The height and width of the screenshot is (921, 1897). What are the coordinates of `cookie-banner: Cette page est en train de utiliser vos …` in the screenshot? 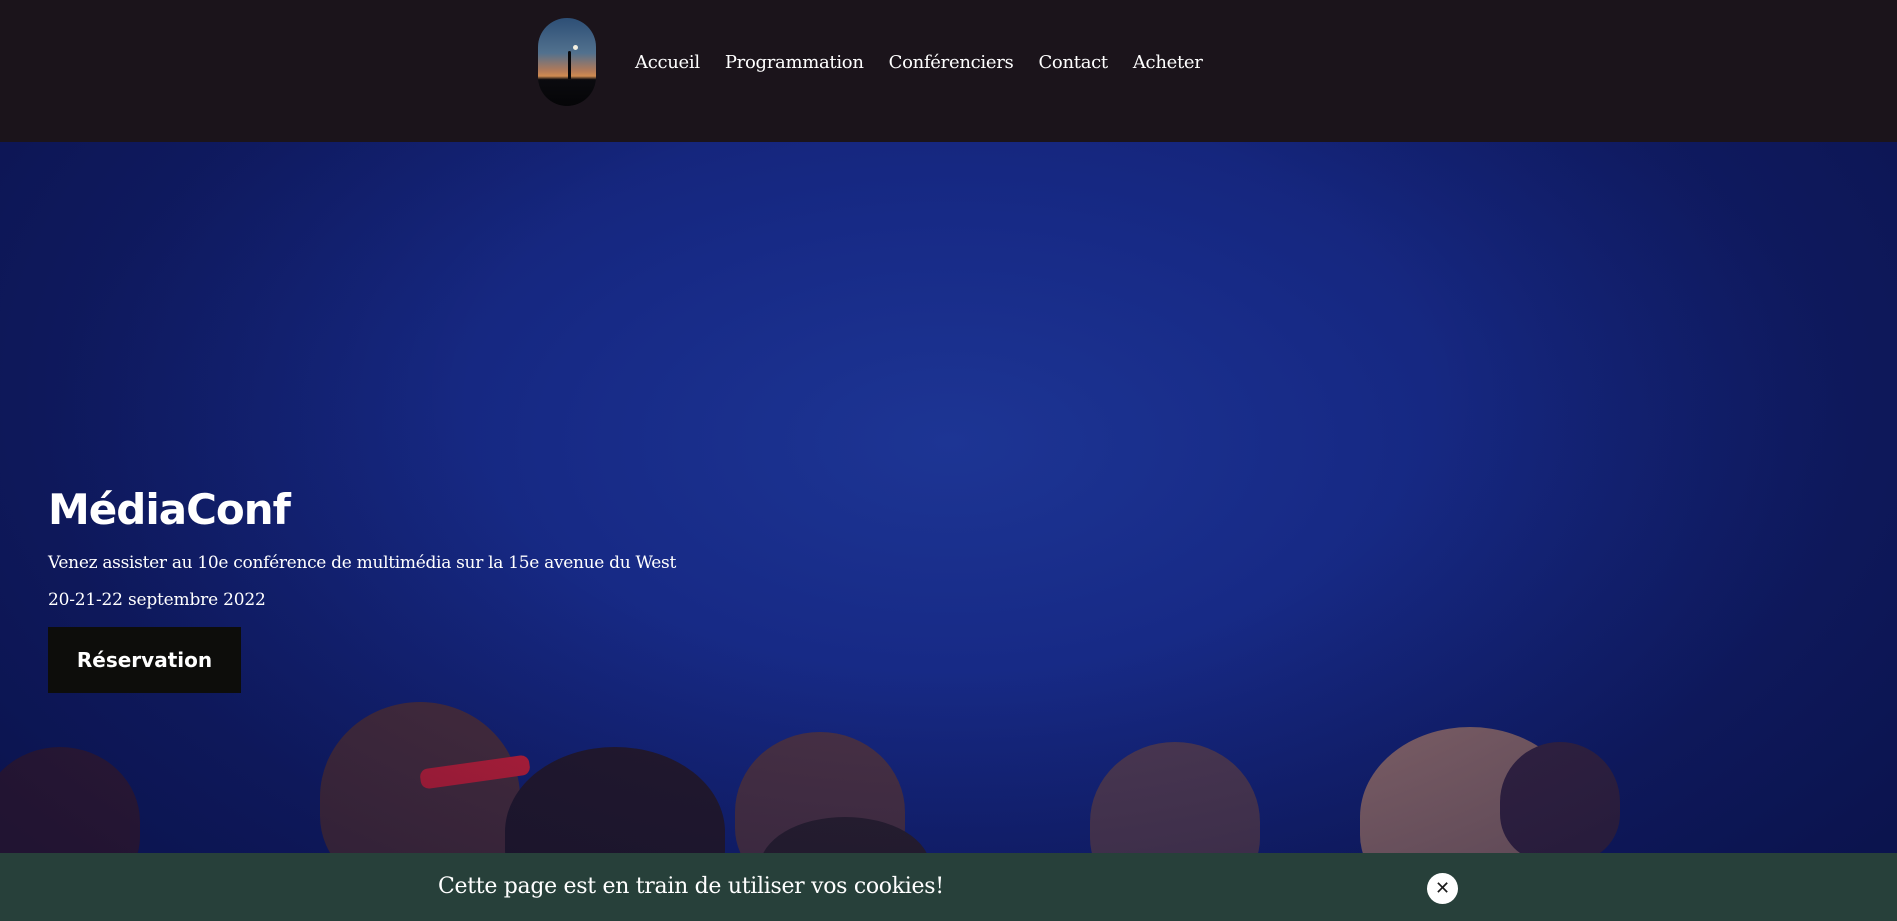 It's located at (948, 887).